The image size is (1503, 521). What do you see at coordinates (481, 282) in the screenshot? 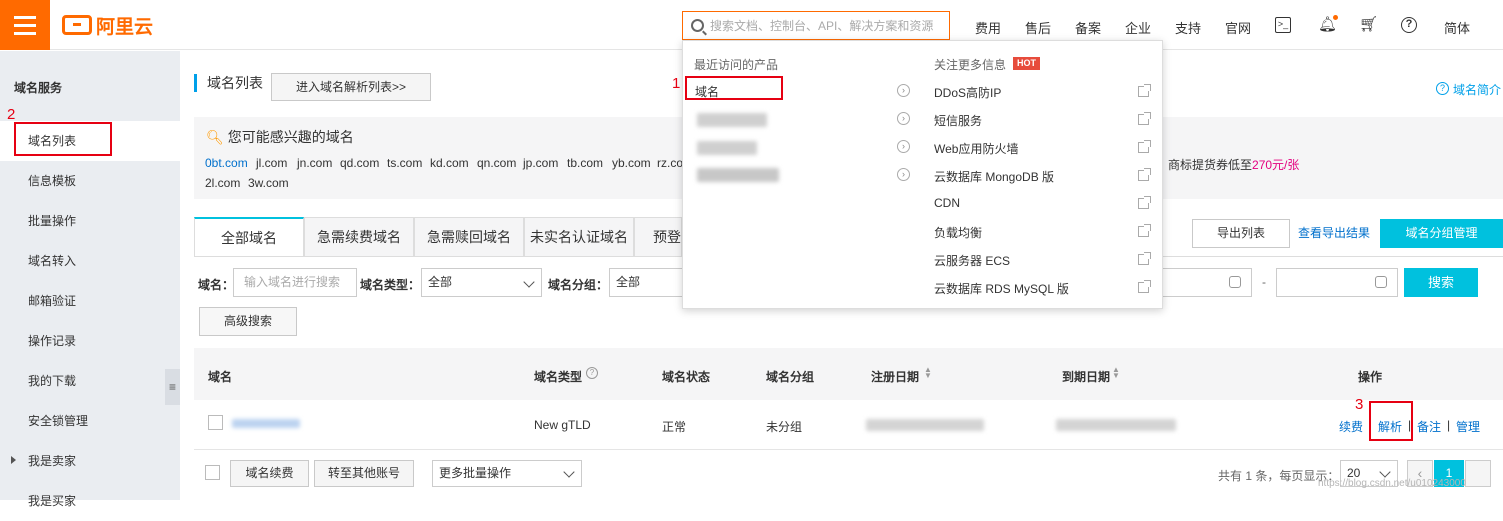
I see `domain-type-select: 全部` at bounding box center [481, 282].